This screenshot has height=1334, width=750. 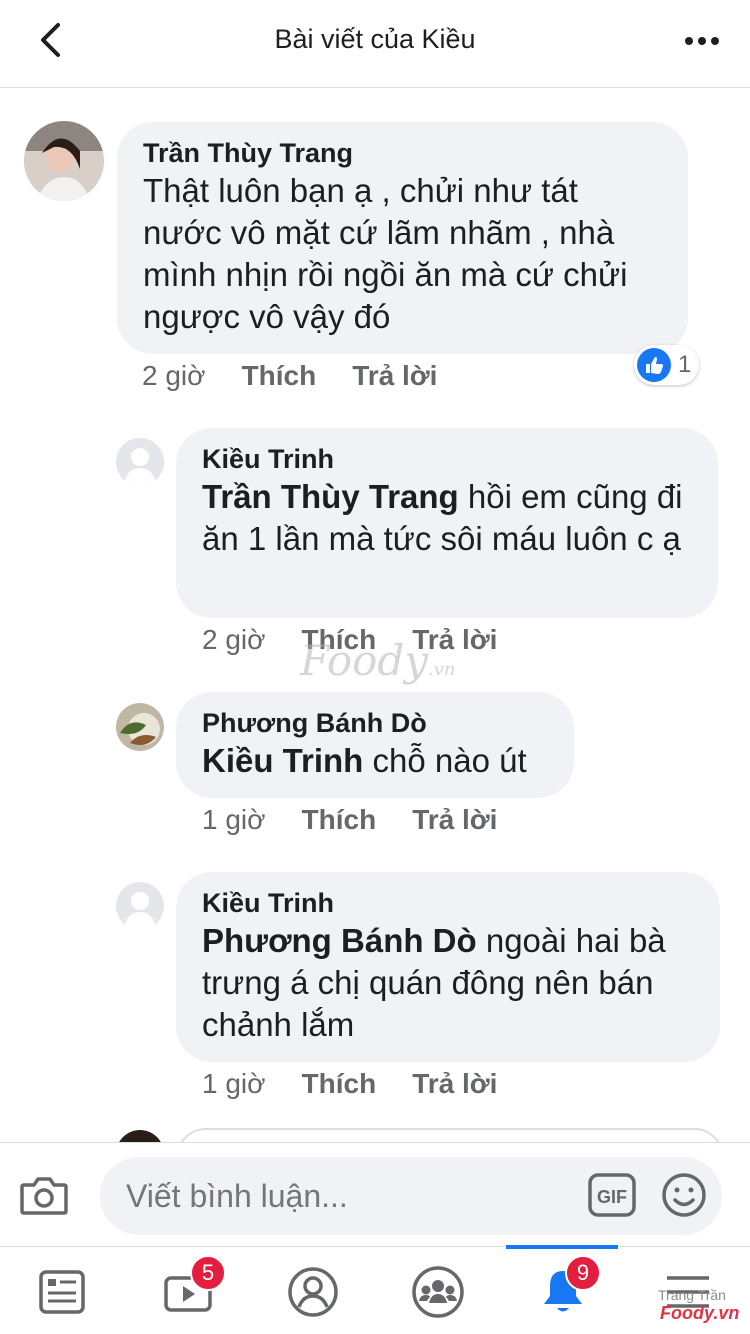 I want to click on comment-text: Kiều Trinh chỗ nào út, so click(x=375, y=761).